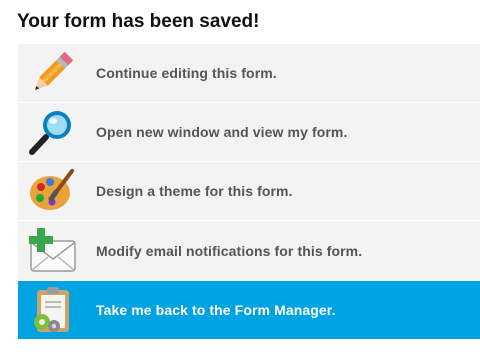  What do you see at coordinates (216, 310) in the screenshot?
I see `item-label: Take me back to the Form Manager.` at bounding box center [216, 310].